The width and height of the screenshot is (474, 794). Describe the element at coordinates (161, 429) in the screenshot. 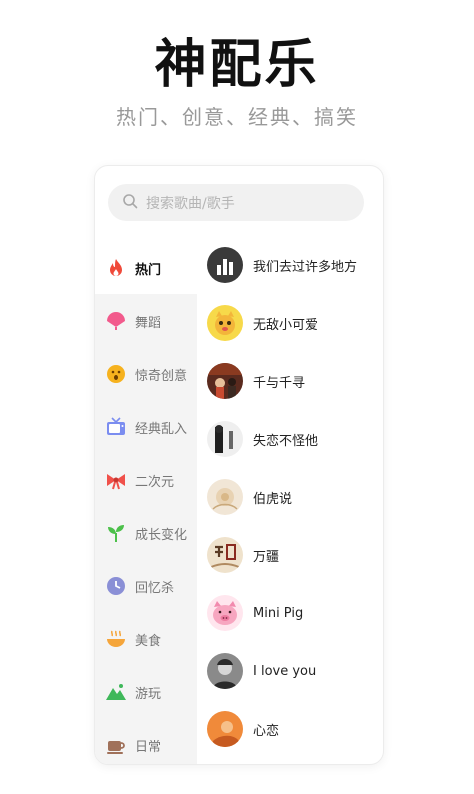

I see `category-label: 经典乱入` at that location.